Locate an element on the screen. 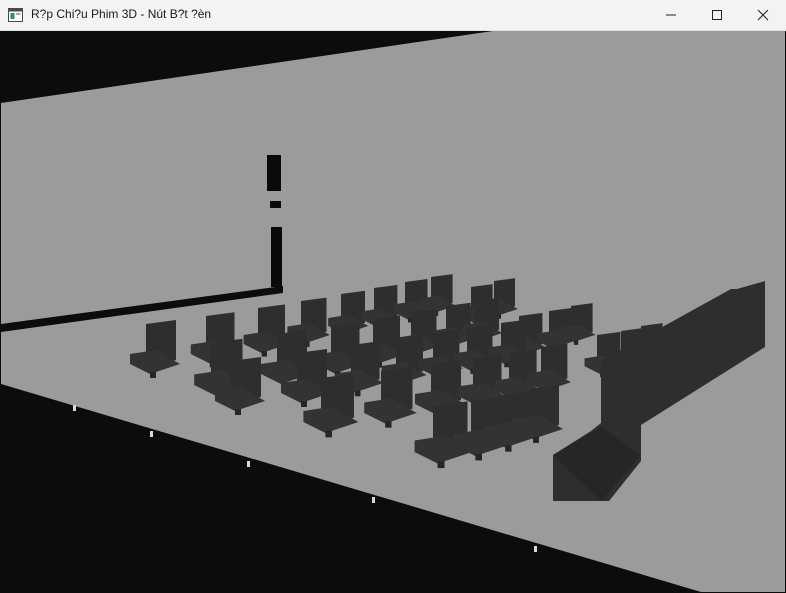  minimize-icon is located at coordinates (671, 15).